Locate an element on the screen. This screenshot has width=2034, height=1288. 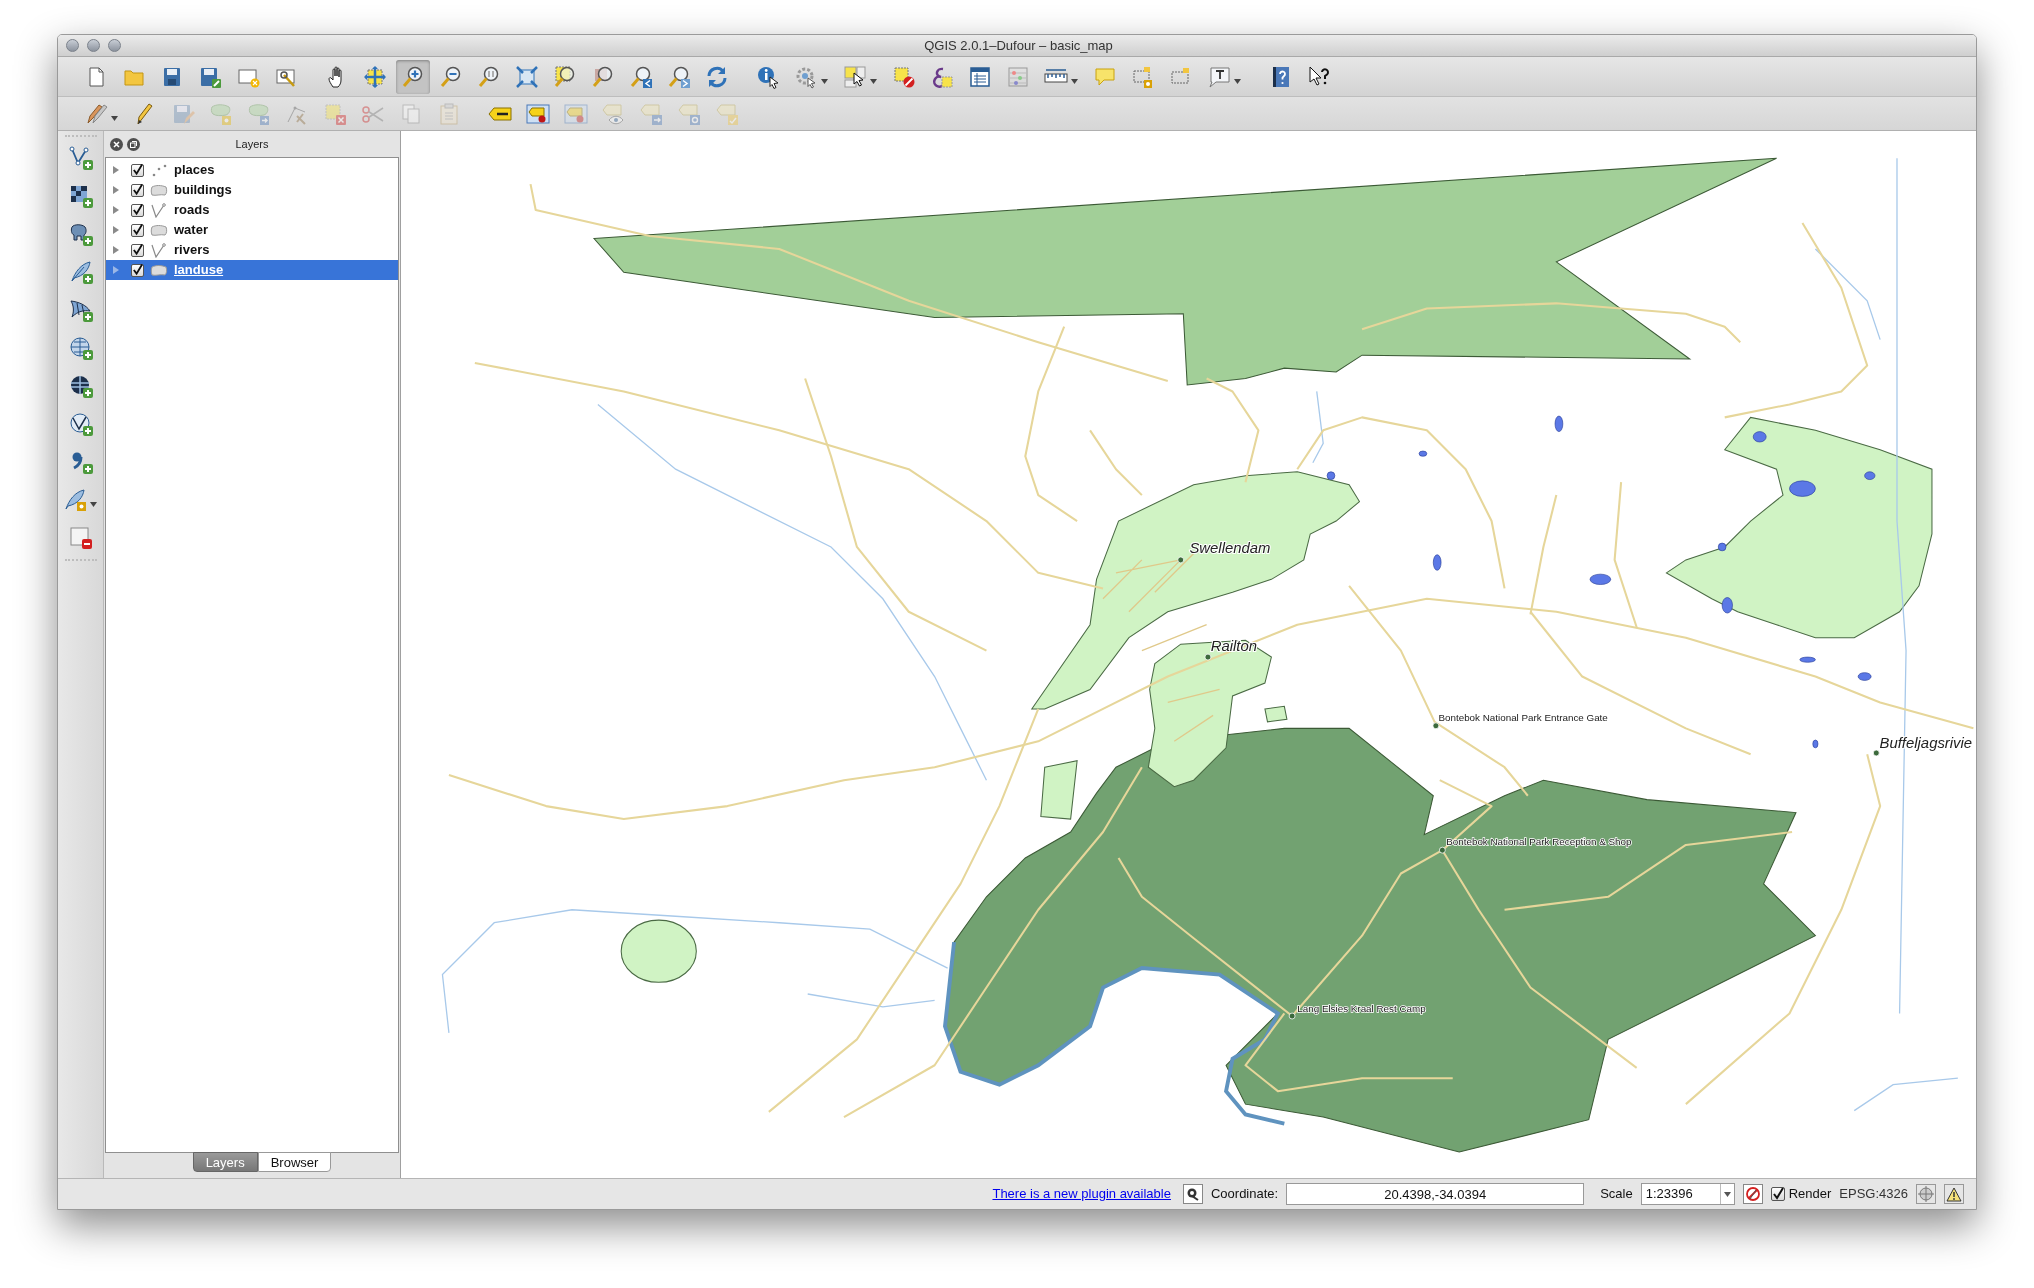
magnifier-minus-icon is located at coordinates (451, 76).